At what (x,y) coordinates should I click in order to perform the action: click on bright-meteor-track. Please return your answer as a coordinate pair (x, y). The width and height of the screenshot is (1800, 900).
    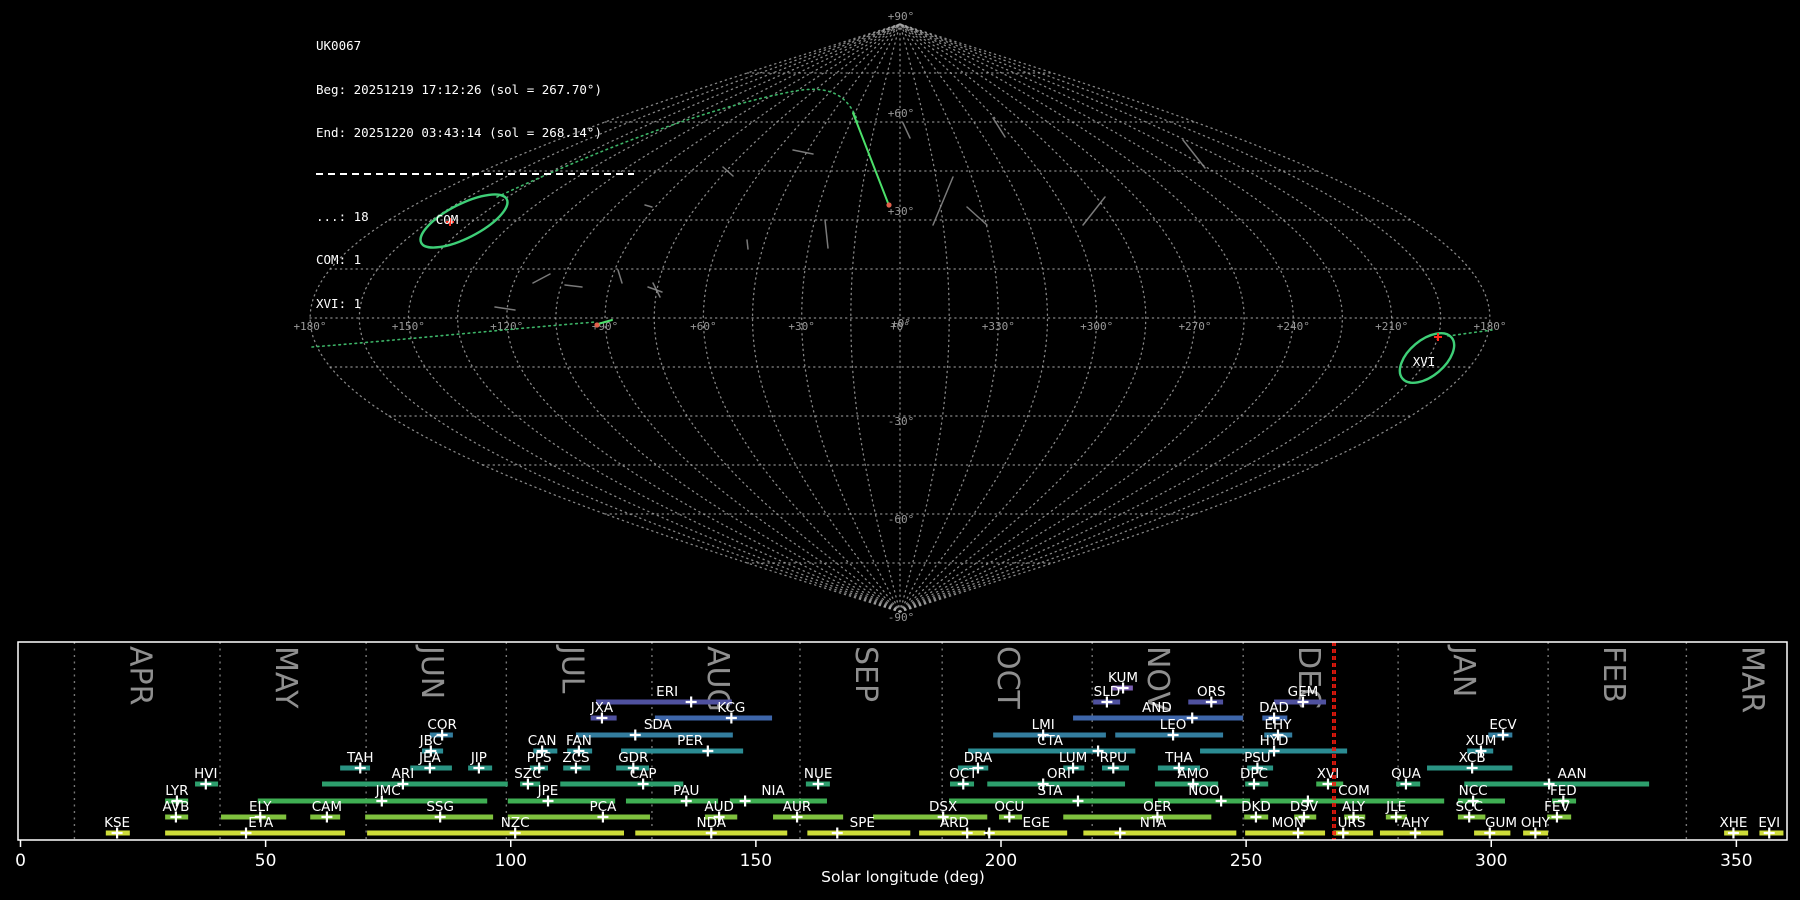
    Looking at the image, I should click on (870, 158).